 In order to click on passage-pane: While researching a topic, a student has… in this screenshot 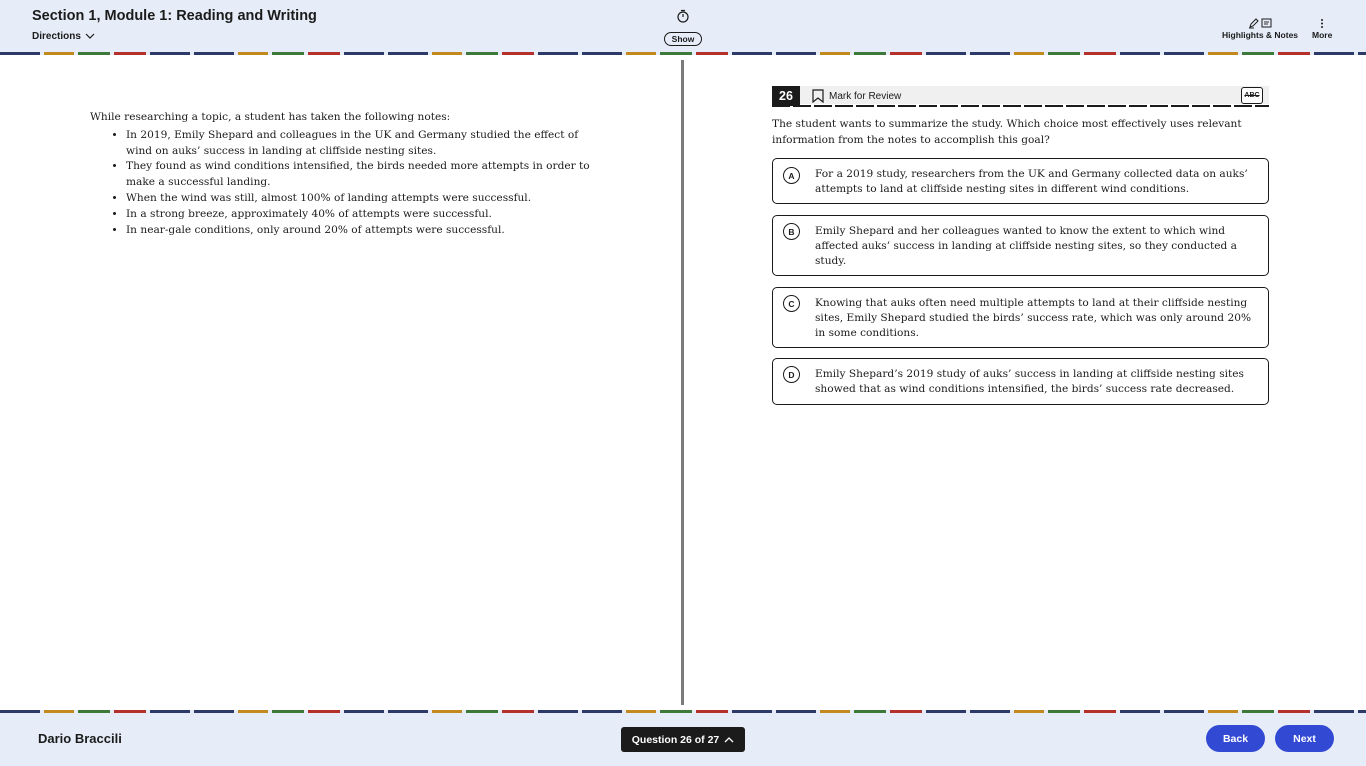, I will do `click(345, 174)`.